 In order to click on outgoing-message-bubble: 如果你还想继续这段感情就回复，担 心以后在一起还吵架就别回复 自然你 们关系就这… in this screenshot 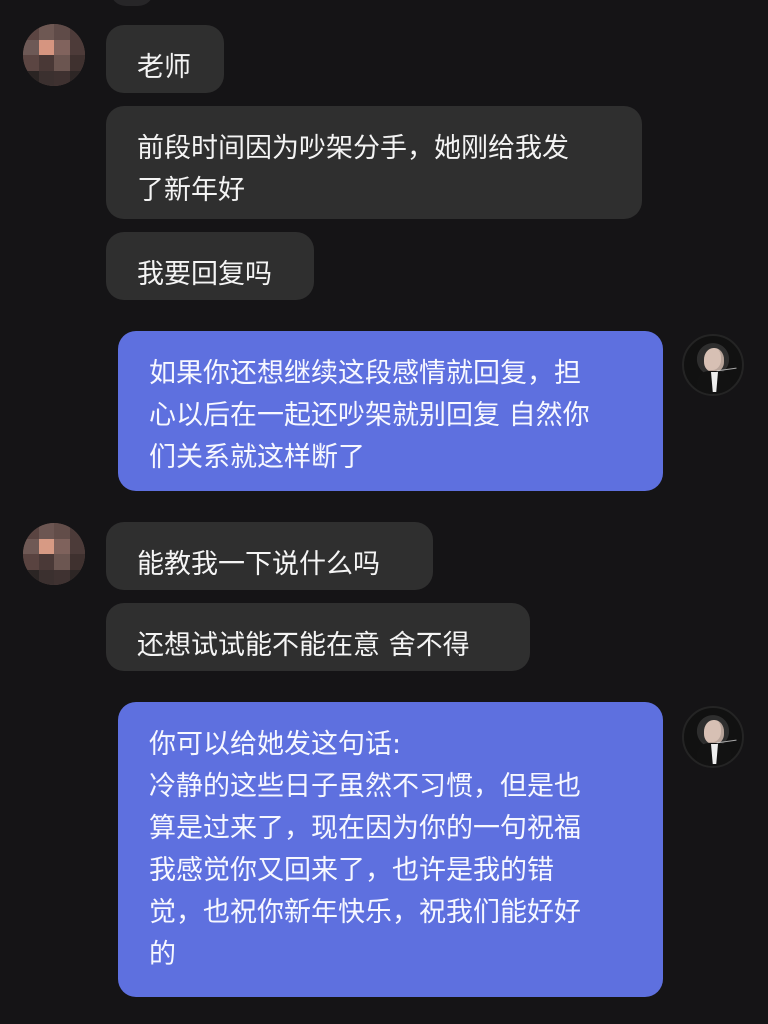, I will do `click(390, 411)`.